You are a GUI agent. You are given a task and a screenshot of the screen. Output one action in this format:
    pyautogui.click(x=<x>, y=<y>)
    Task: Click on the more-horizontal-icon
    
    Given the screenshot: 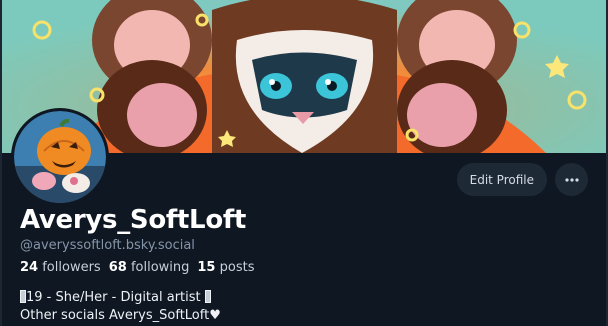 What is the action you would take?
    pyautogui.click(x=571, y=179)
    